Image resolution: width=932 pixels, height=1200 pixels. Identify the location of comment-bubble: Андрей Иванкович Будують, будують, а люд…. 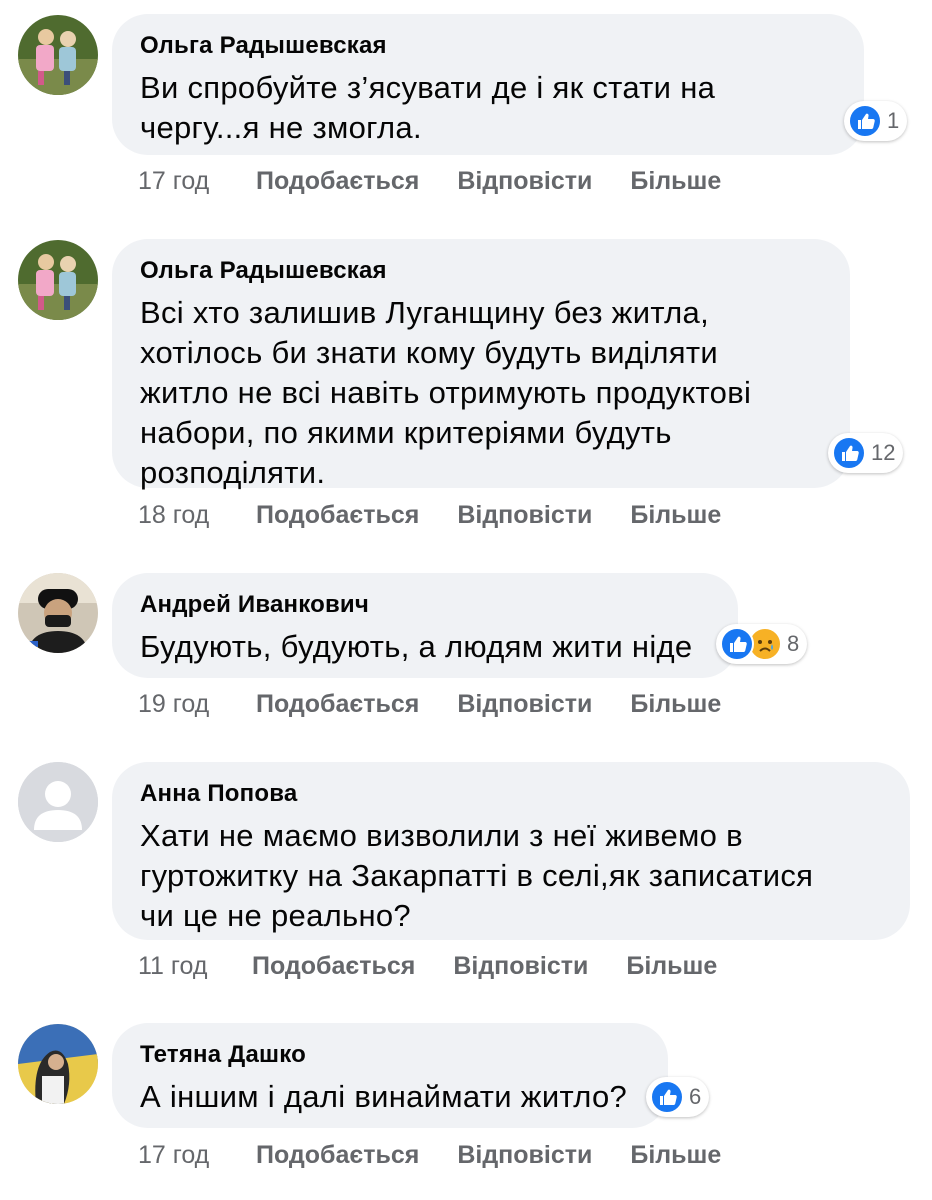
(425, 625).